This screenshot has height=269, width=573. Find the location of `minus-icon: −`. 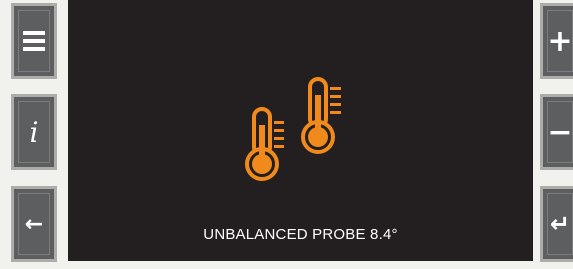

minus-icon: − is located at coordinates (560, 132).